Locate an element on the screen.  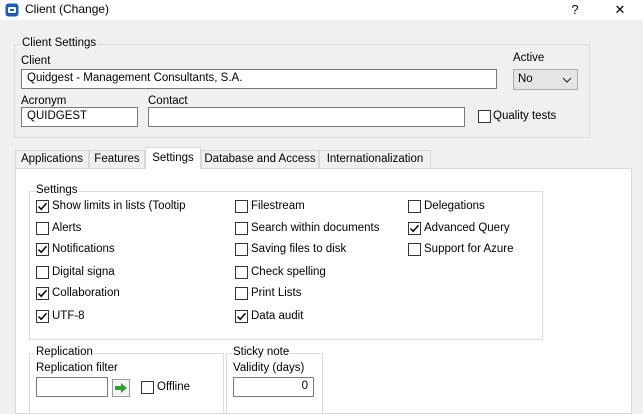
contact-input is located at coordinates (306, 117).